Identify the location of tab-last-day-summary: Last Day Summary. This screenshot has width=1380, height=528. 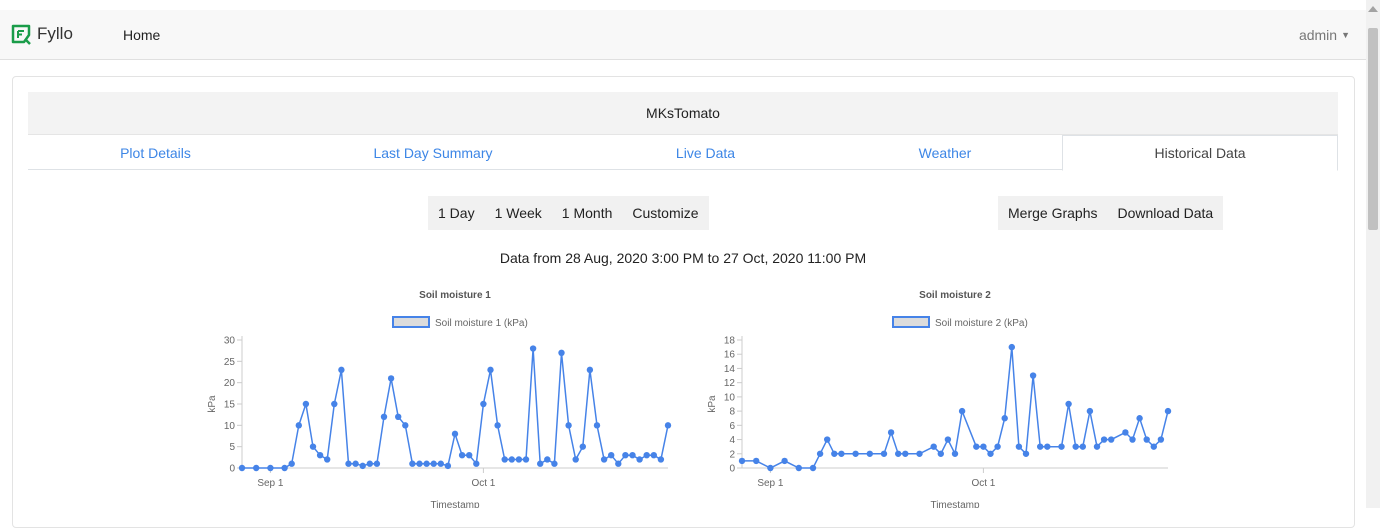
(433, 152).